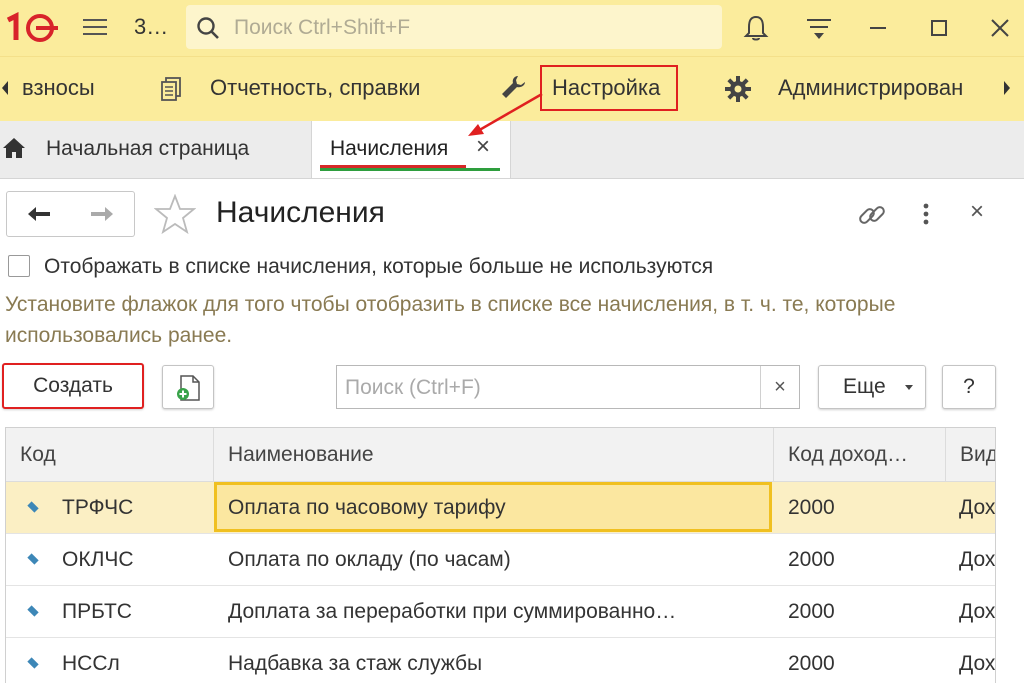  Describe the element at coordinates (98, 507) in the screenshot. I see `cell-code: ТРФЧС` at that location.